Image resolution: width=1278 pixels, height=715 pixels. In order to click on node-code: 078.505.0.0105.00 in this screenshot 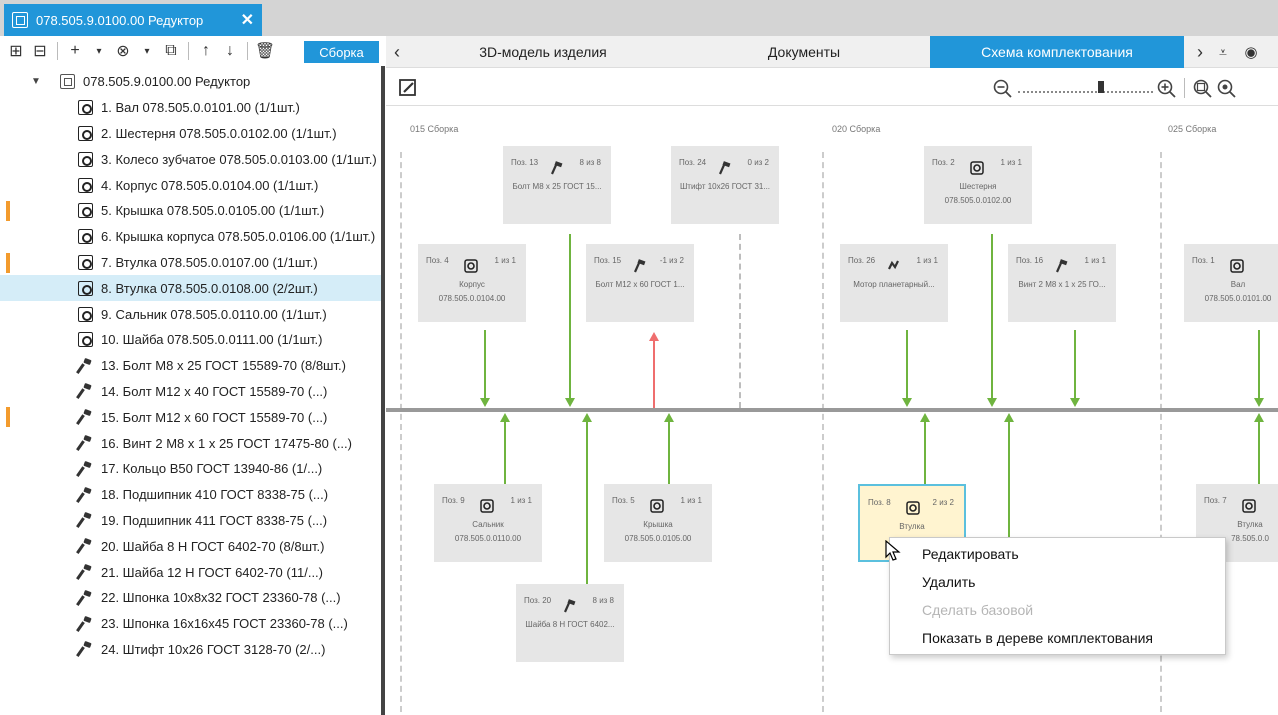, I will do `click(658, 538)`.